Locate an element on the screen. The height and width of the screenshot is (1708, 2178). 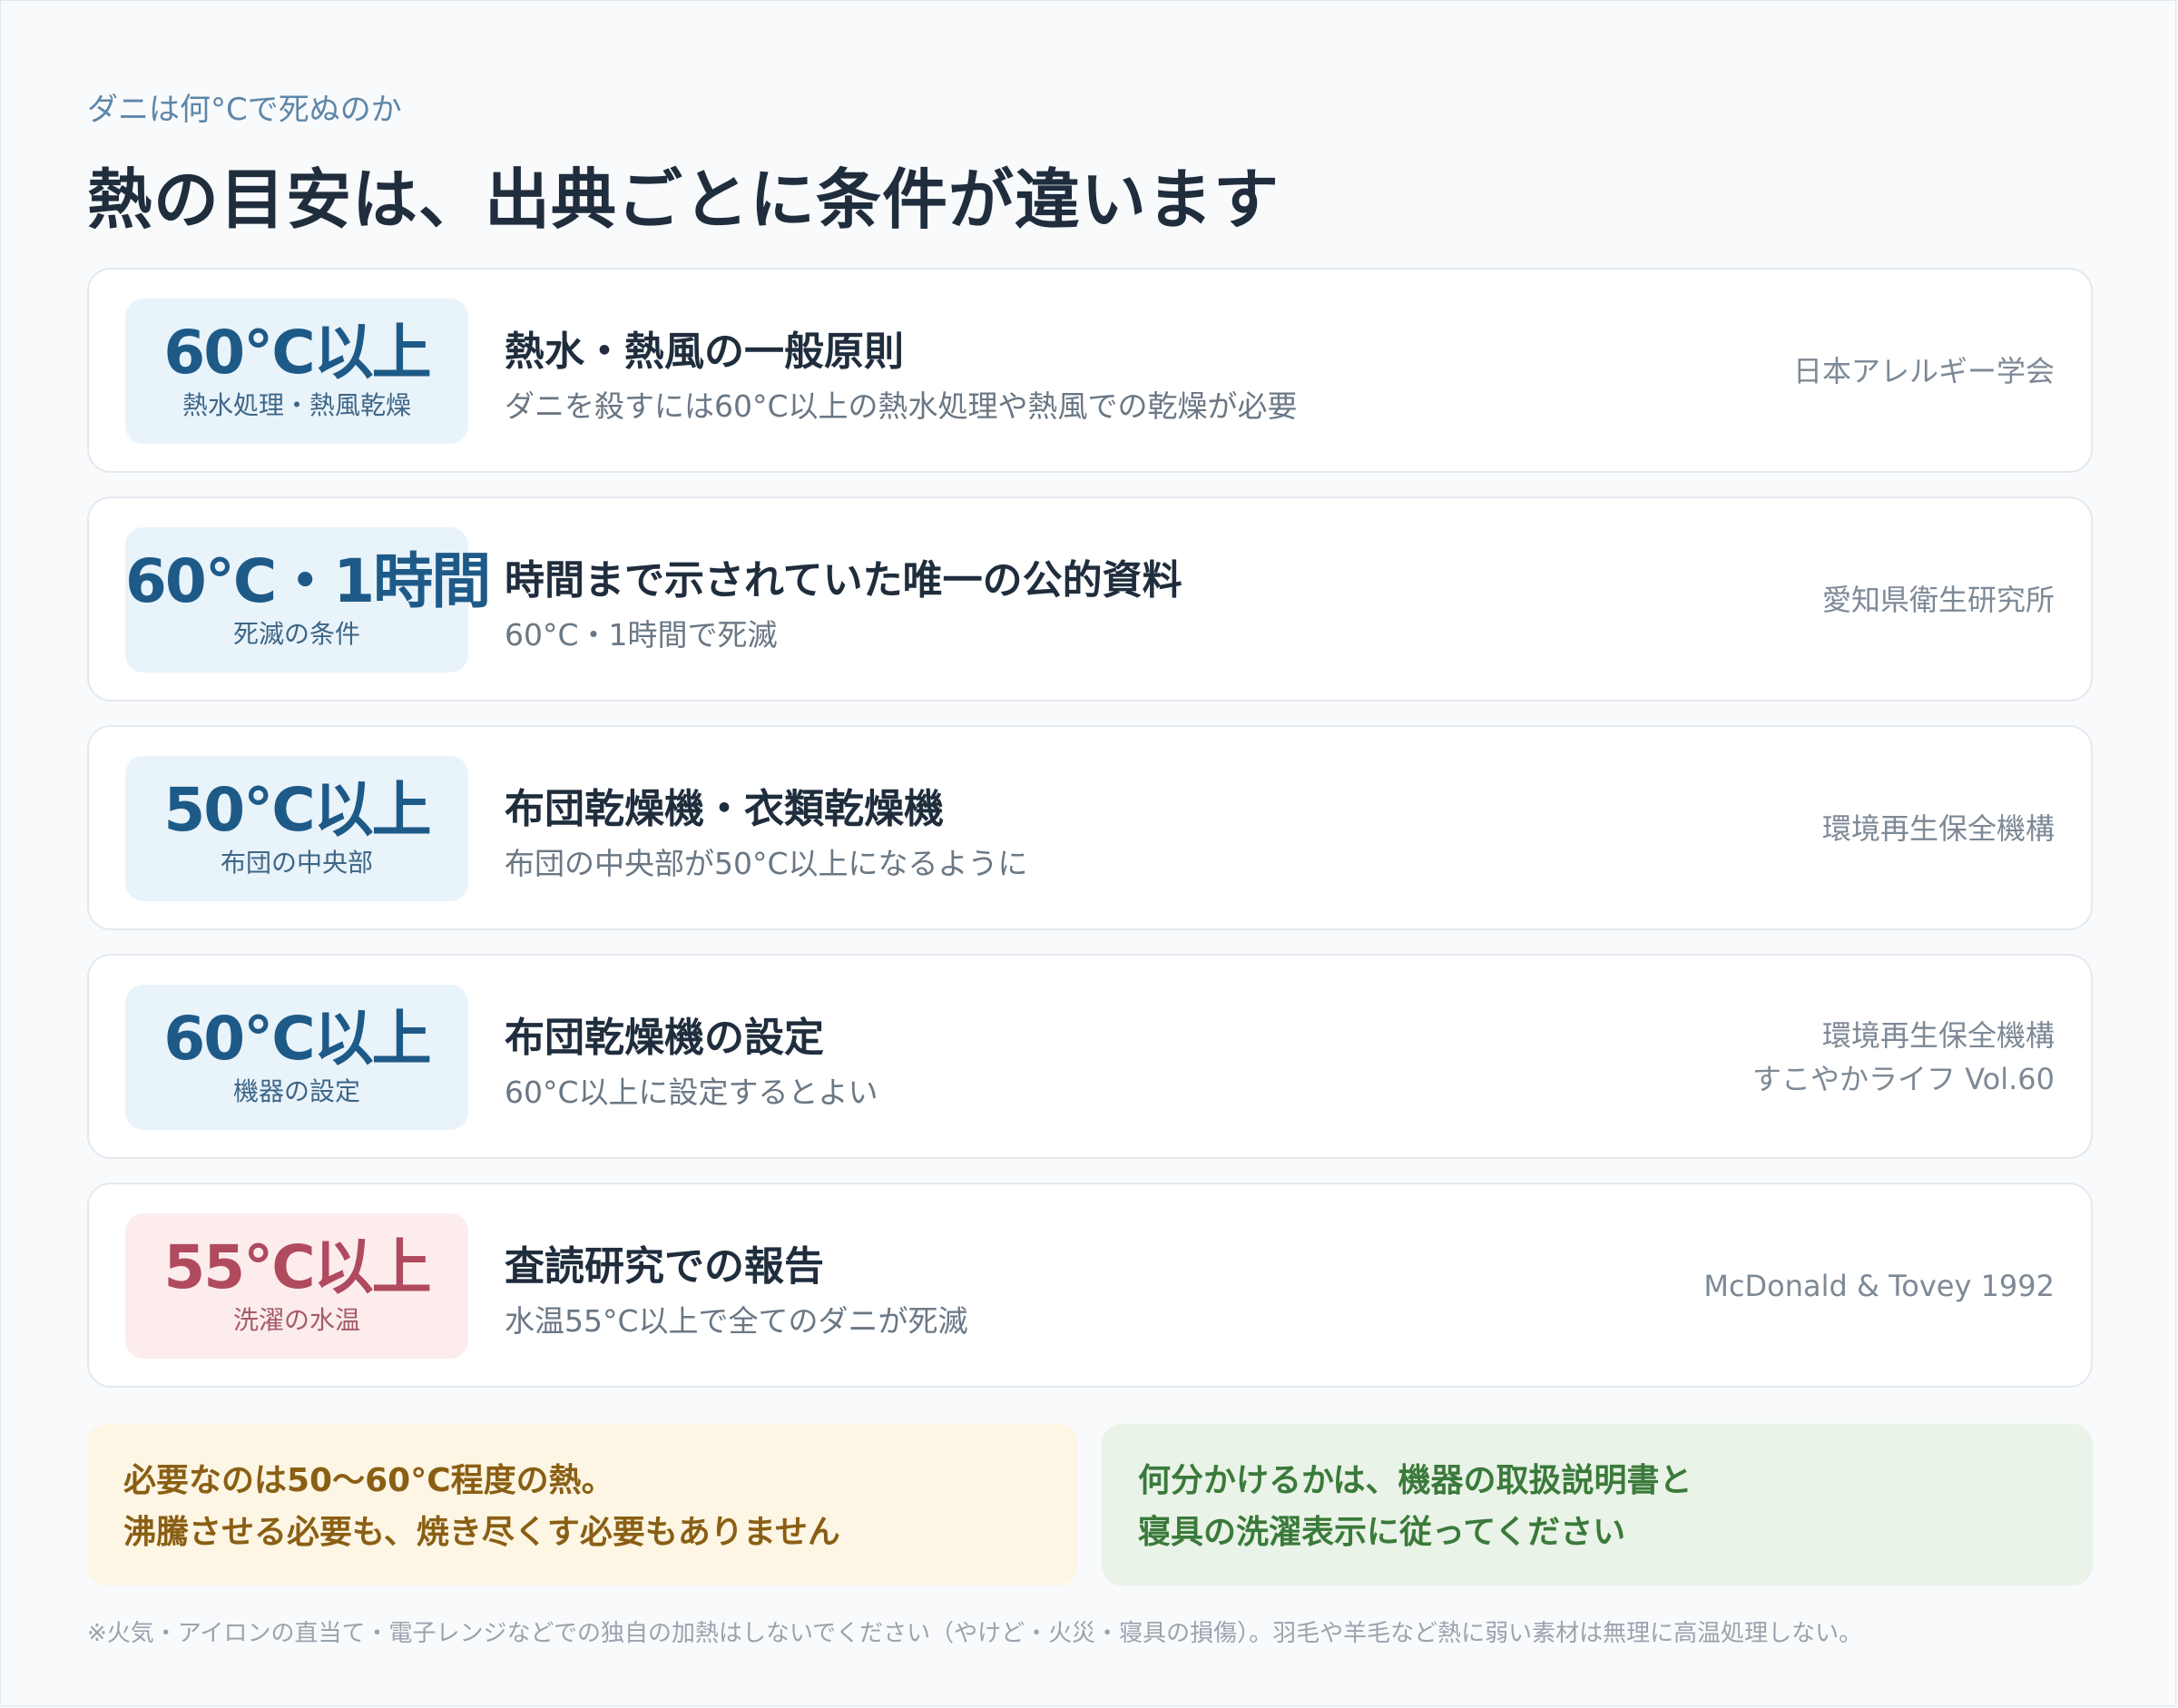
temperature-badge: 60°C以上 機器の設定 is located at coordinates (296, 1057).